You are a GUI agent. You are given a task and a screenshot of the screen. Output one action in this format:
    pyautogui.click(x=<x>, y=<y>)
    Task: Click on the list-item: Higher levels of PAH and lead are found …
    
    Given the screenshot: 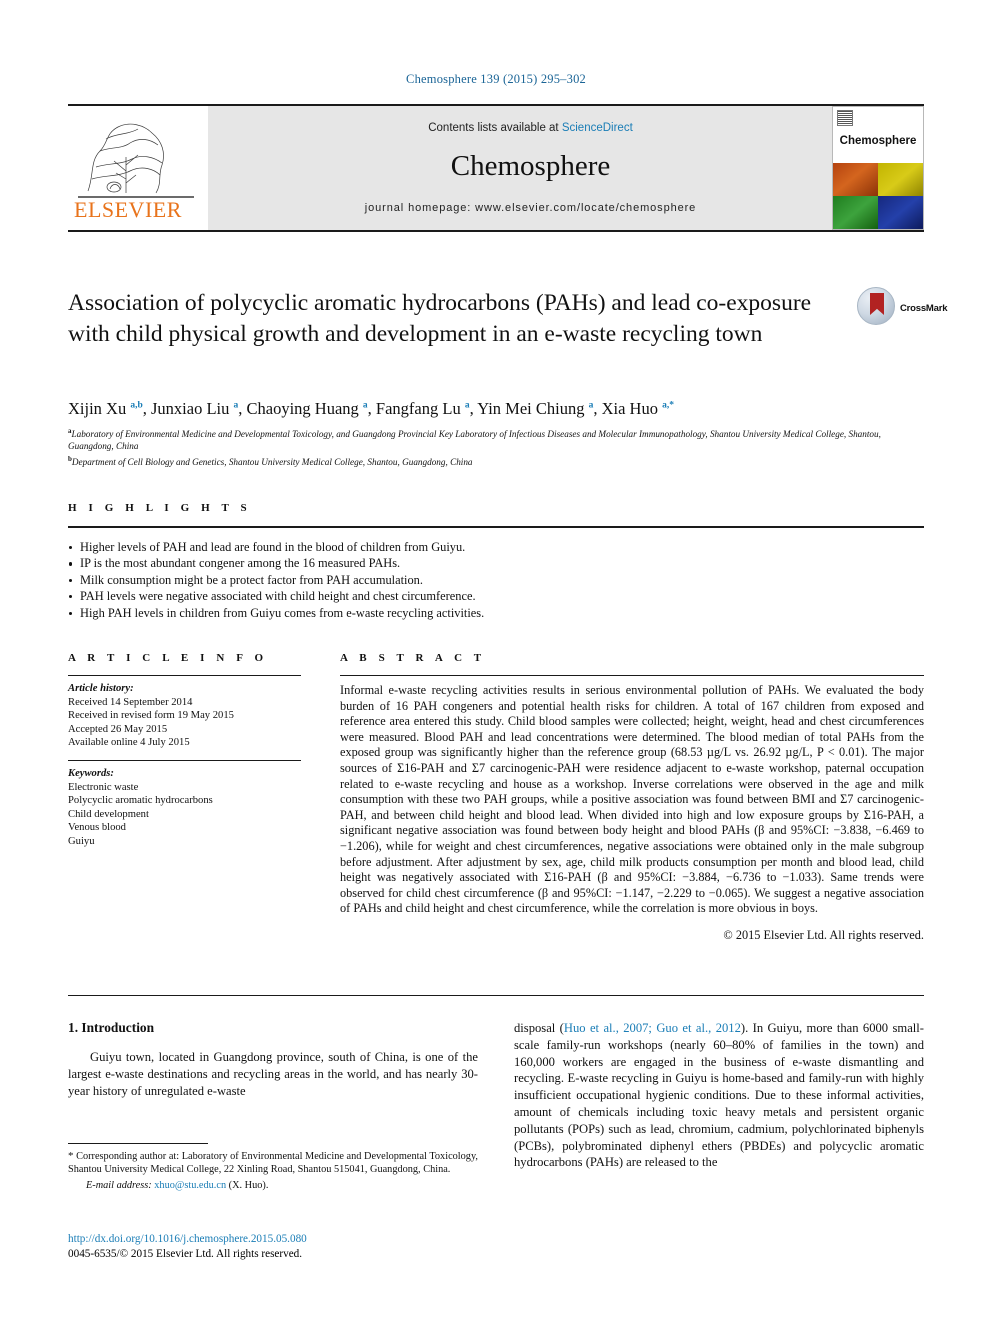 What is the action you would take?
    pyautogui.click(x=496, y=547)
    